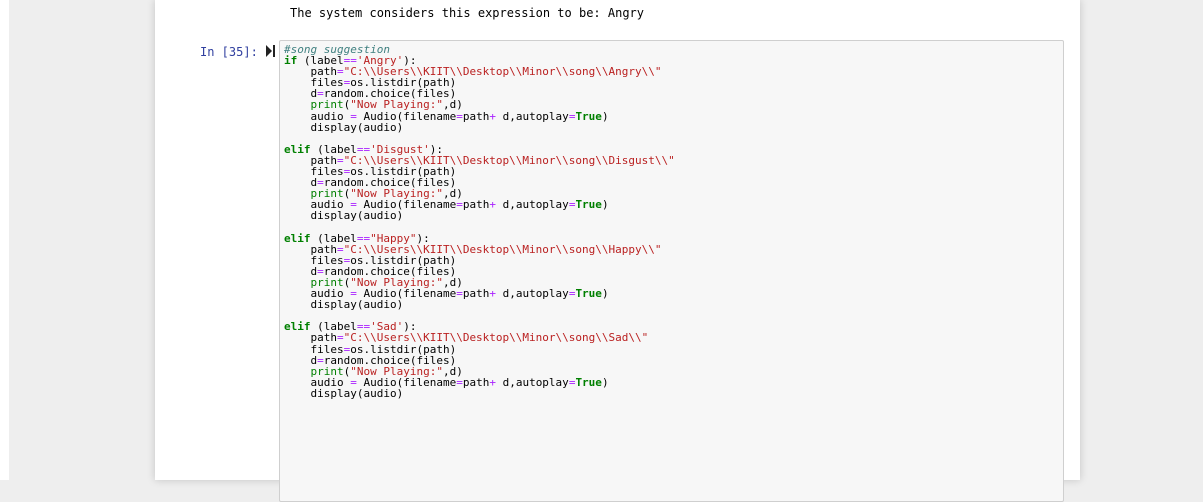 This screenshot has height=502, width=1203. What do you see at coordinates (229, 52) in the screenshot?
I see `input-prompt: In [35]:` at bounding box center [229, 52].